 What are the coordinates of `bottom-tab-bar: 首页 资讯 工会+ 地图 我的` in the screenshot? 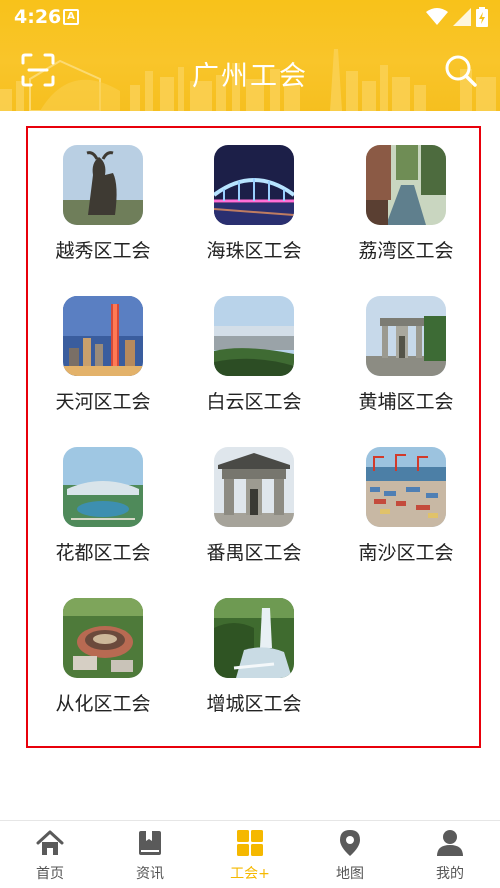 It's located at (250, 854).